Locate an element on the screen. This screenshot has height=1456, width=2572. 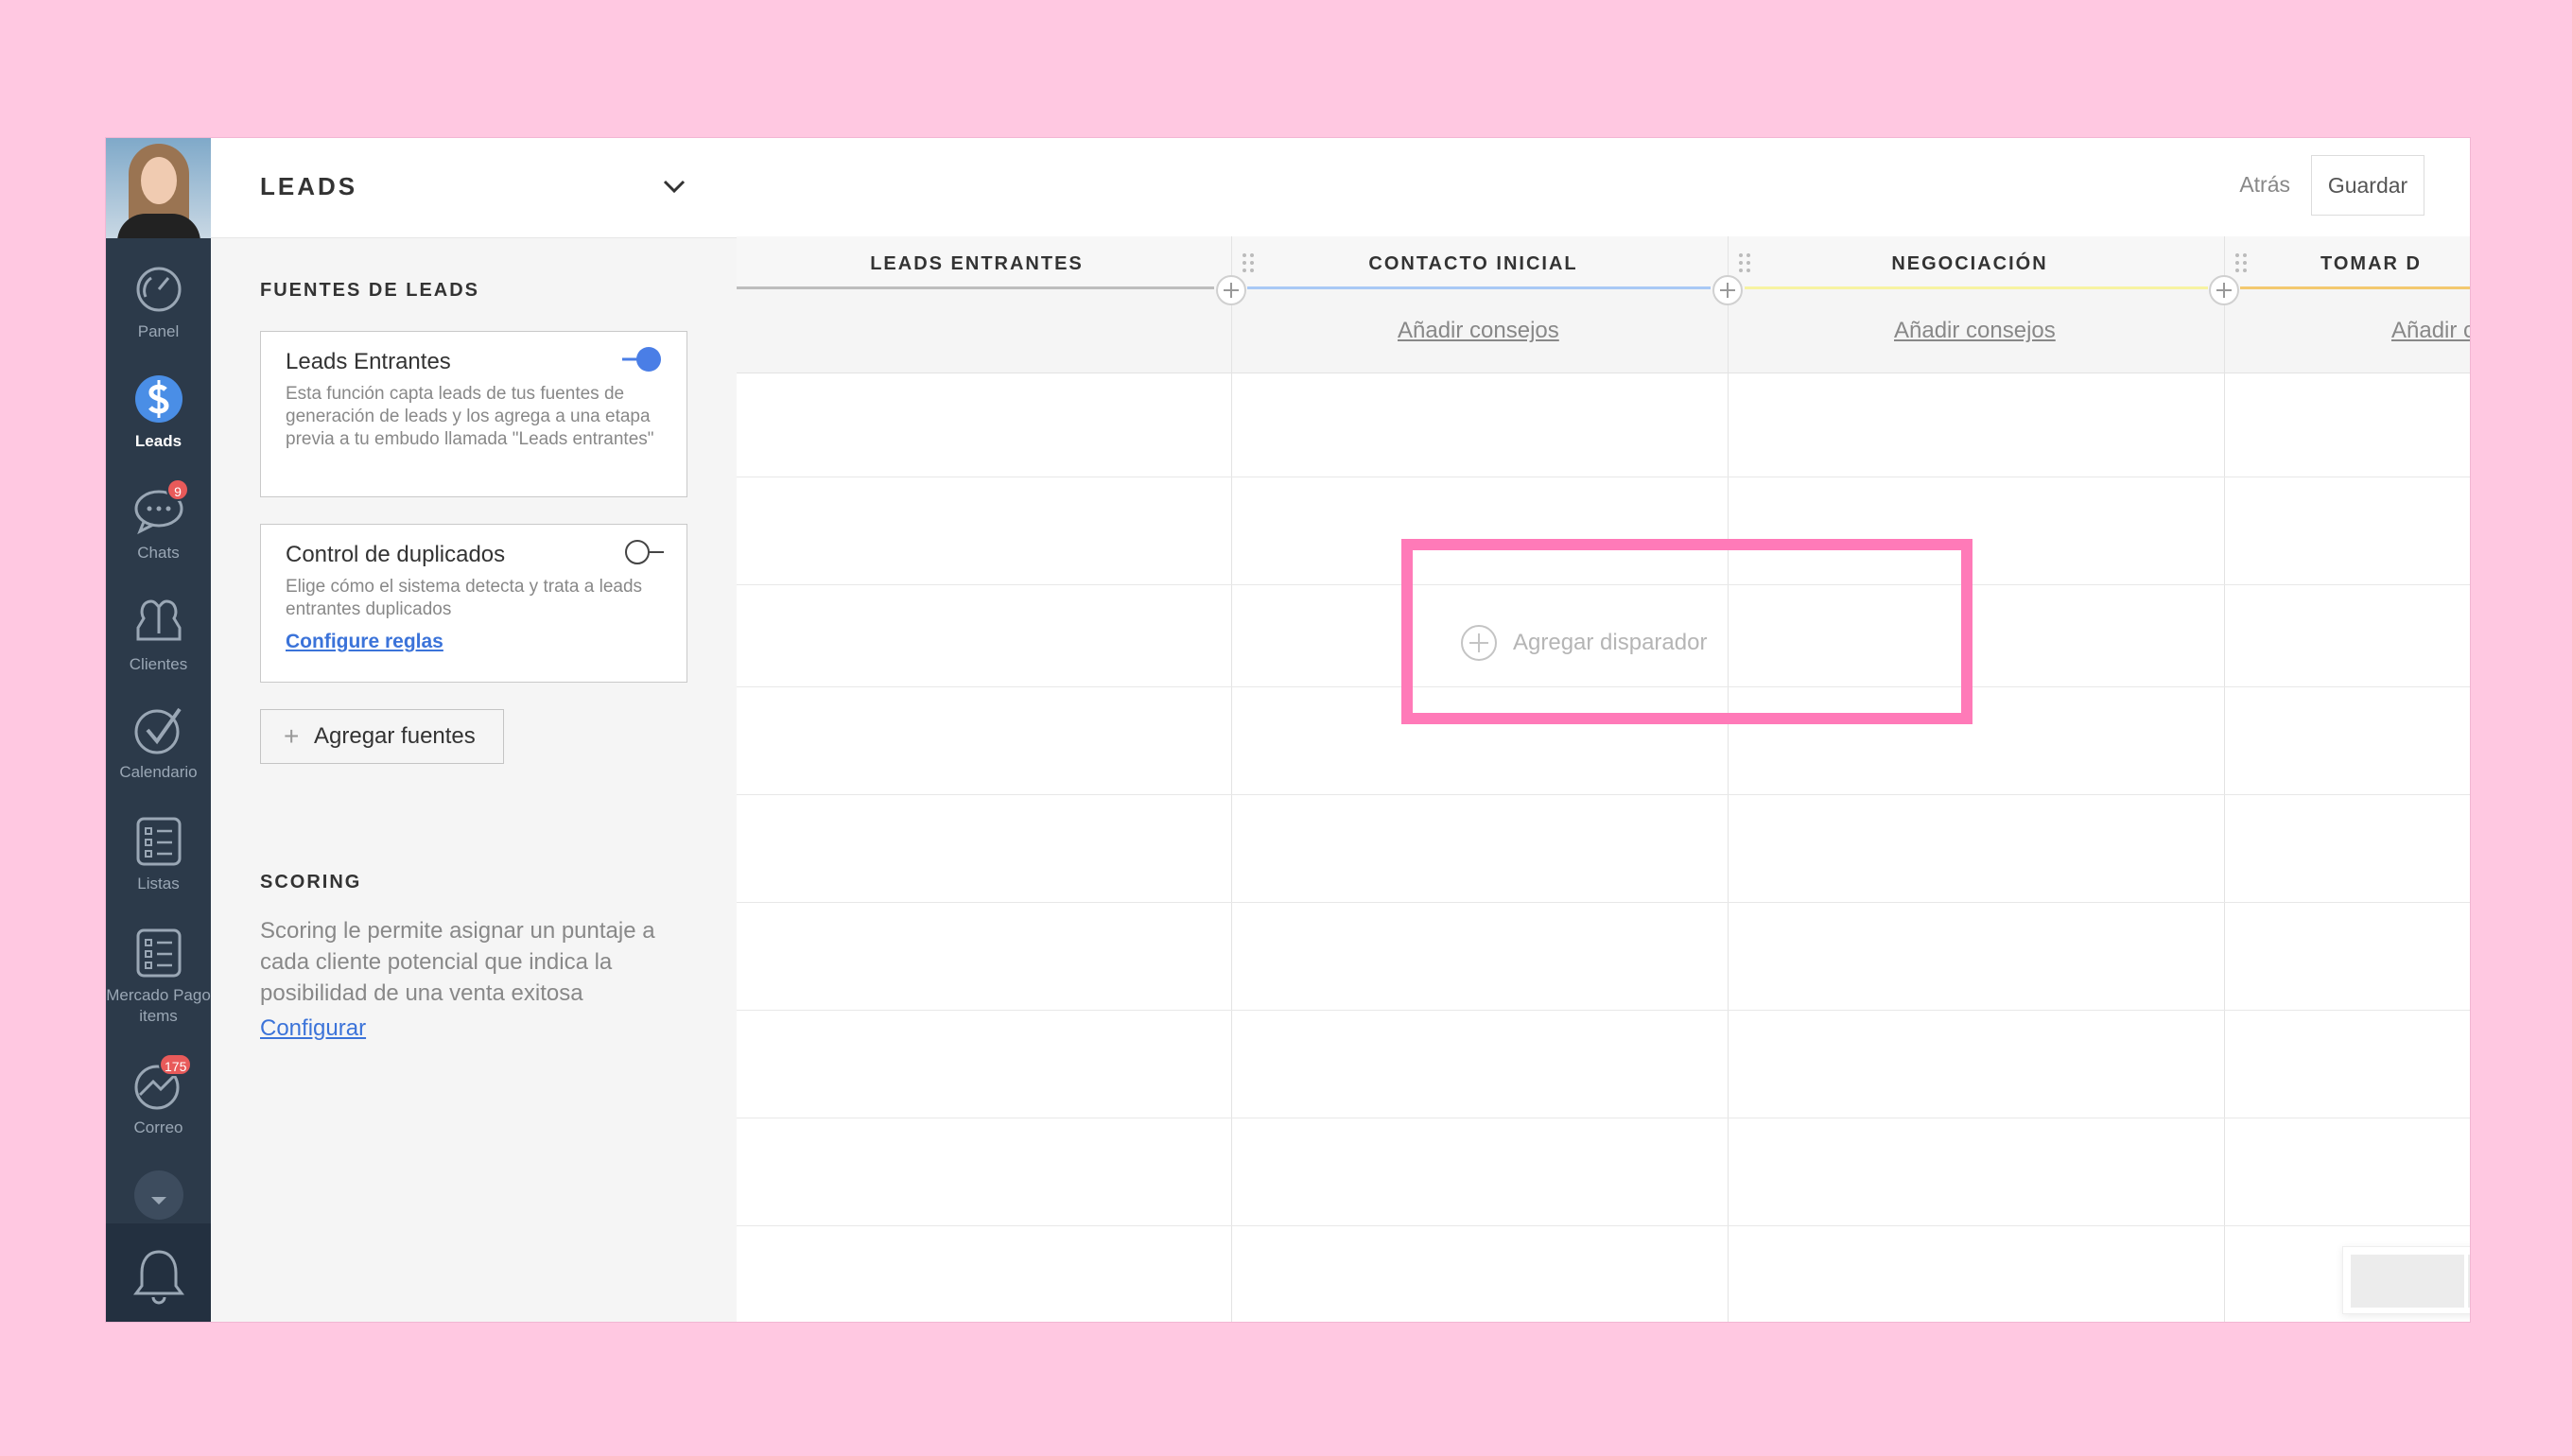
avatar is located at coordinates (158, 188).